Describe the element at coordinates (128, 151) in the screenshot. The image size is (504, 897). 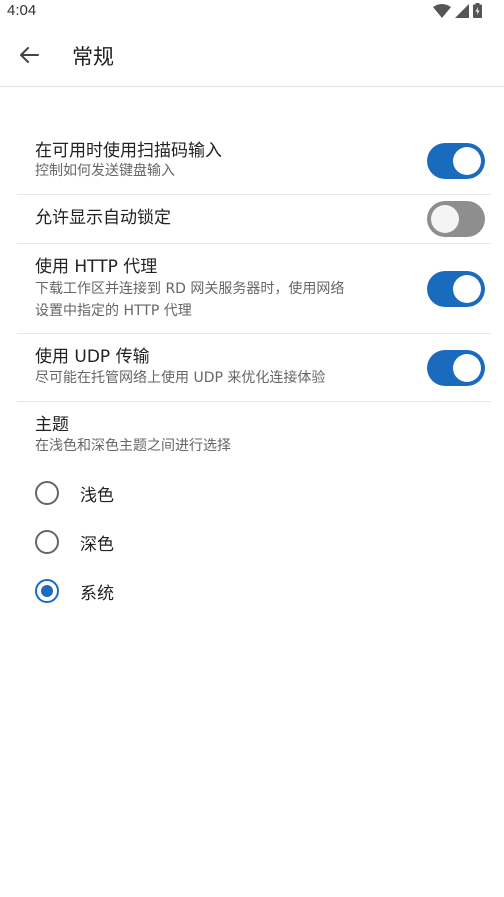
I see `setting-scancode-title: 在可用时使用扫描码输入` at that location.